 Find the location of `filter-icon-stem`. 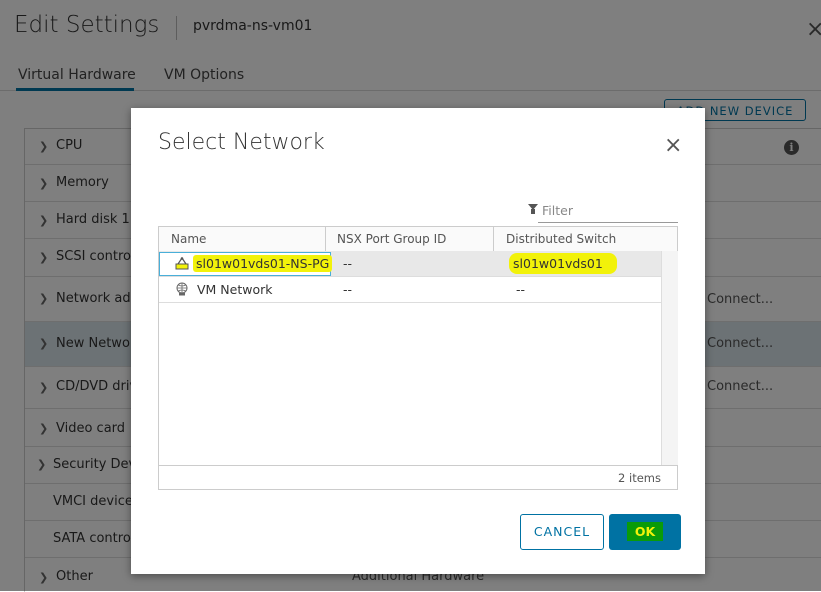

filter-icon-stem is located at coordinates (533, 211).